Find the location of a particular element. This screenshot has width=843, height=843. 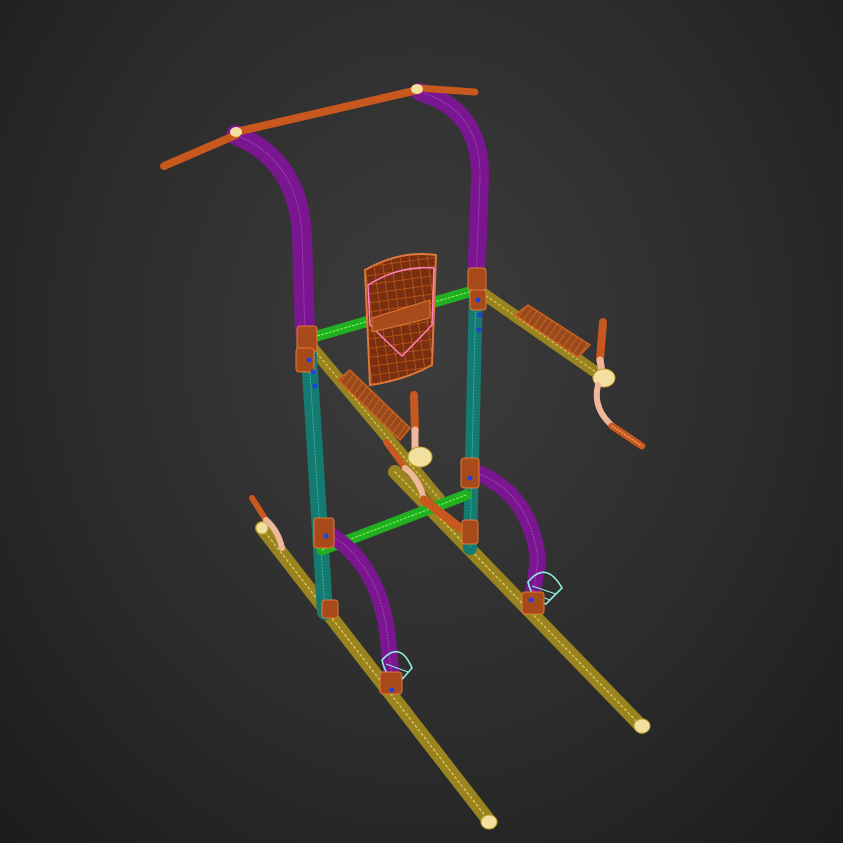

left-upright is located at coordinates (316, 476).